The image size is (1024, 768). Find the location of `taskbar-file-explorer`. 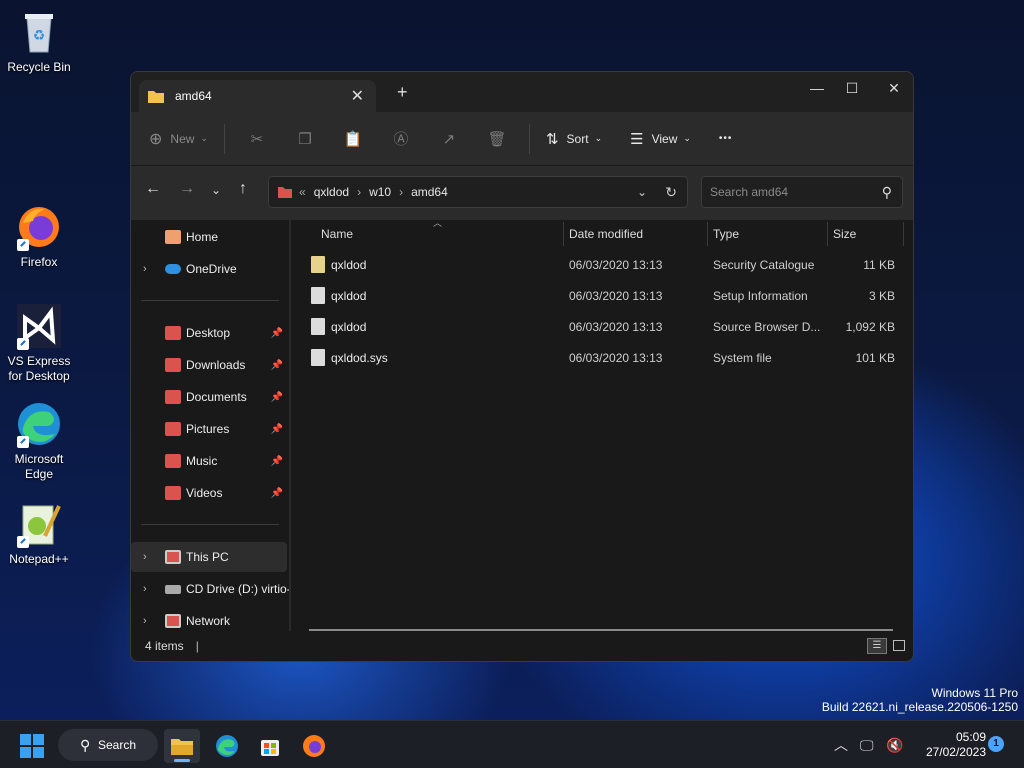

taskbar-file-explorer is located at coordinates (182, 746).